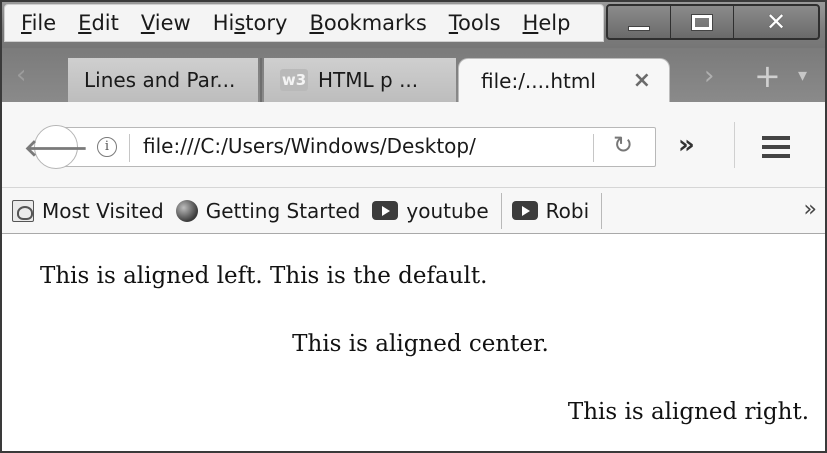  I want to click on tab-active-file: file:/....html ×, so click(564, 80).